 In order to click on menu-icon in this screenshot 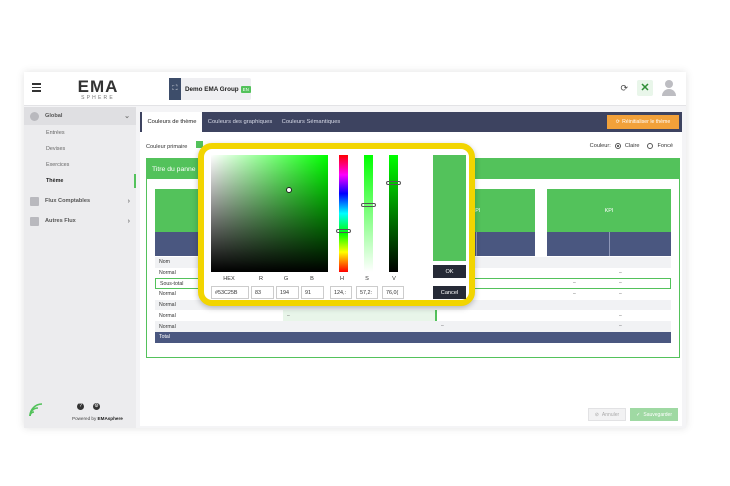, I will do `click(36, 87)`.